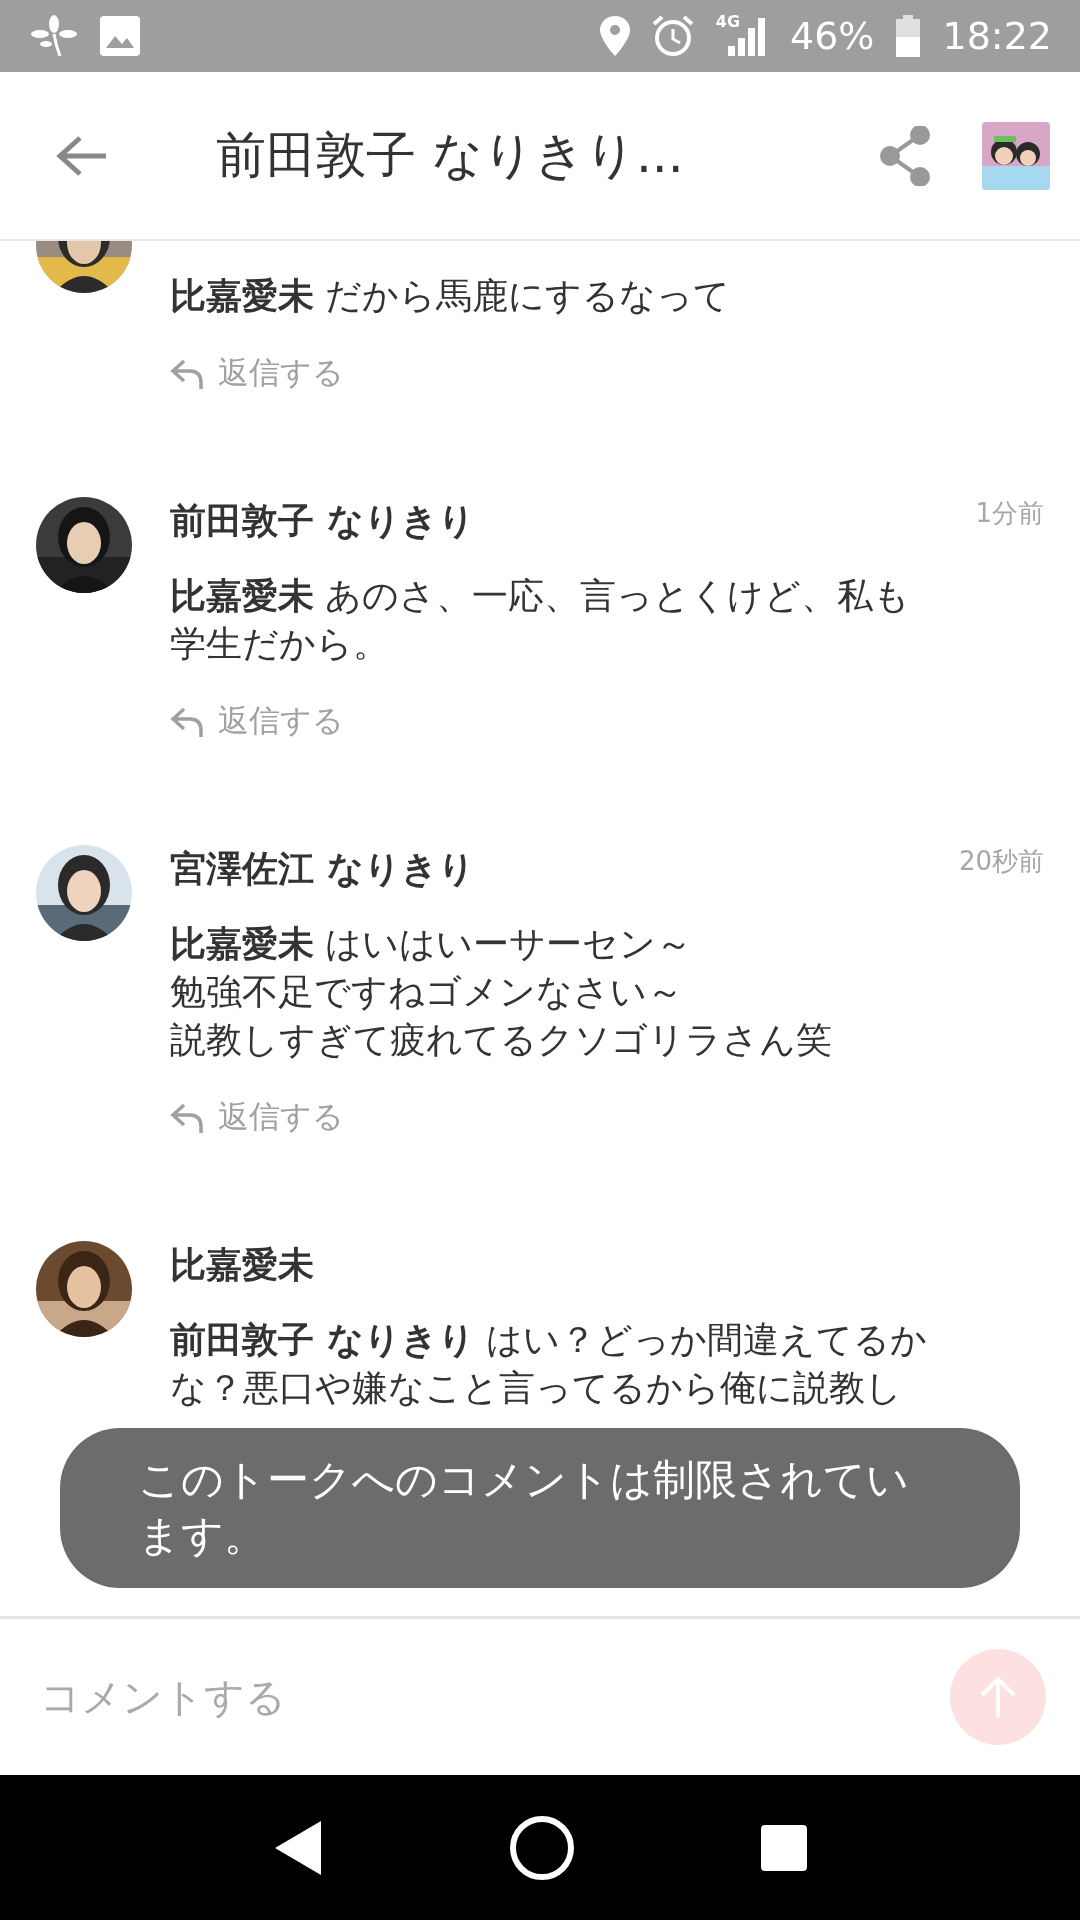 The width and height of the screenshot is (1080, 1920). Describe the element at coordinates (242, 1265) in the screenshot. I see `author-name: 比嘉愛未` at that location.